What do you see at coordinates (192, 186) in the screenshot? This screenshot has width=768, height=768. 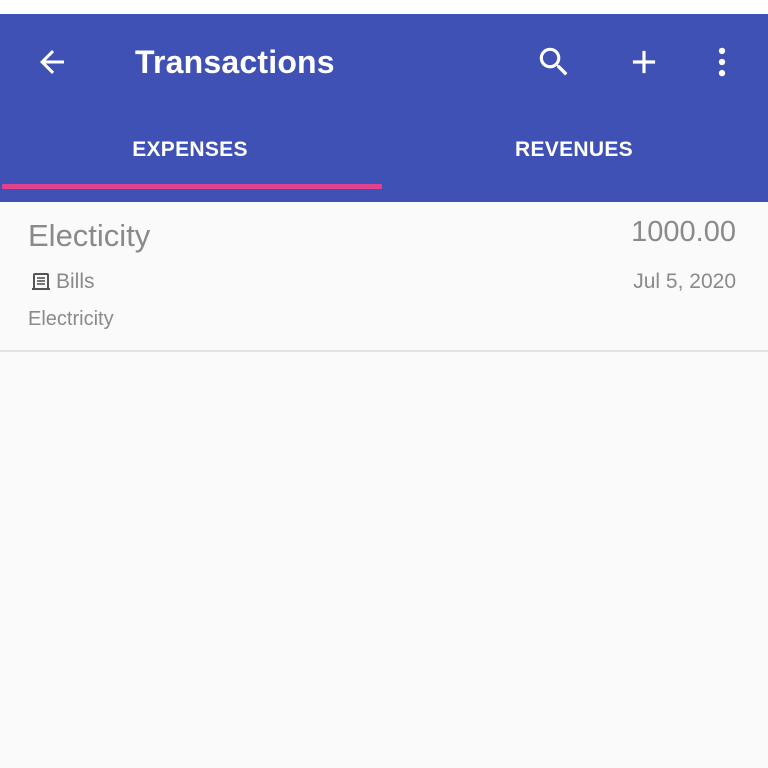 I see `selected-tab-indicator` at bounding box center [192, 186].